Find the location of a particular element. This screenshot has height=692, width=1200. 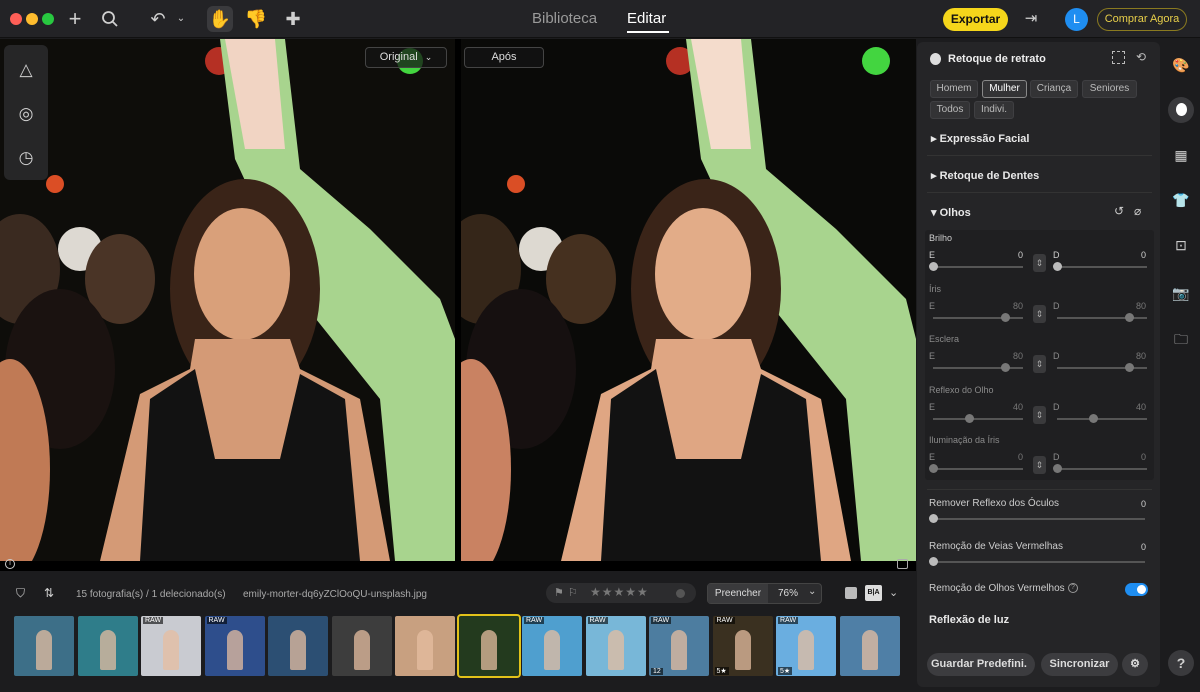

zoom-value: 76% is located at coordinates (788, 593).